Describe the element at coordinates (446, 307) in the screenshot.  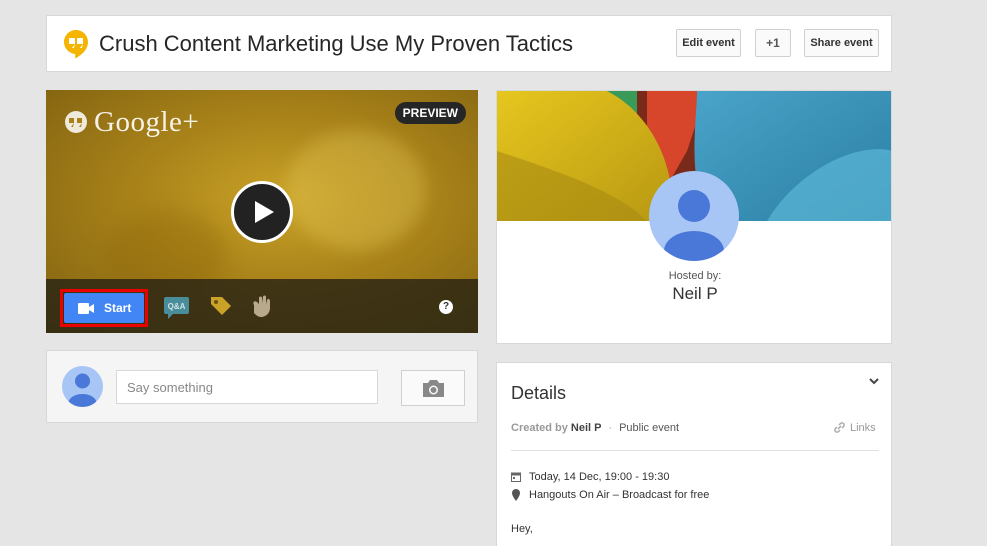
I see `help-icon: ?` at that location.